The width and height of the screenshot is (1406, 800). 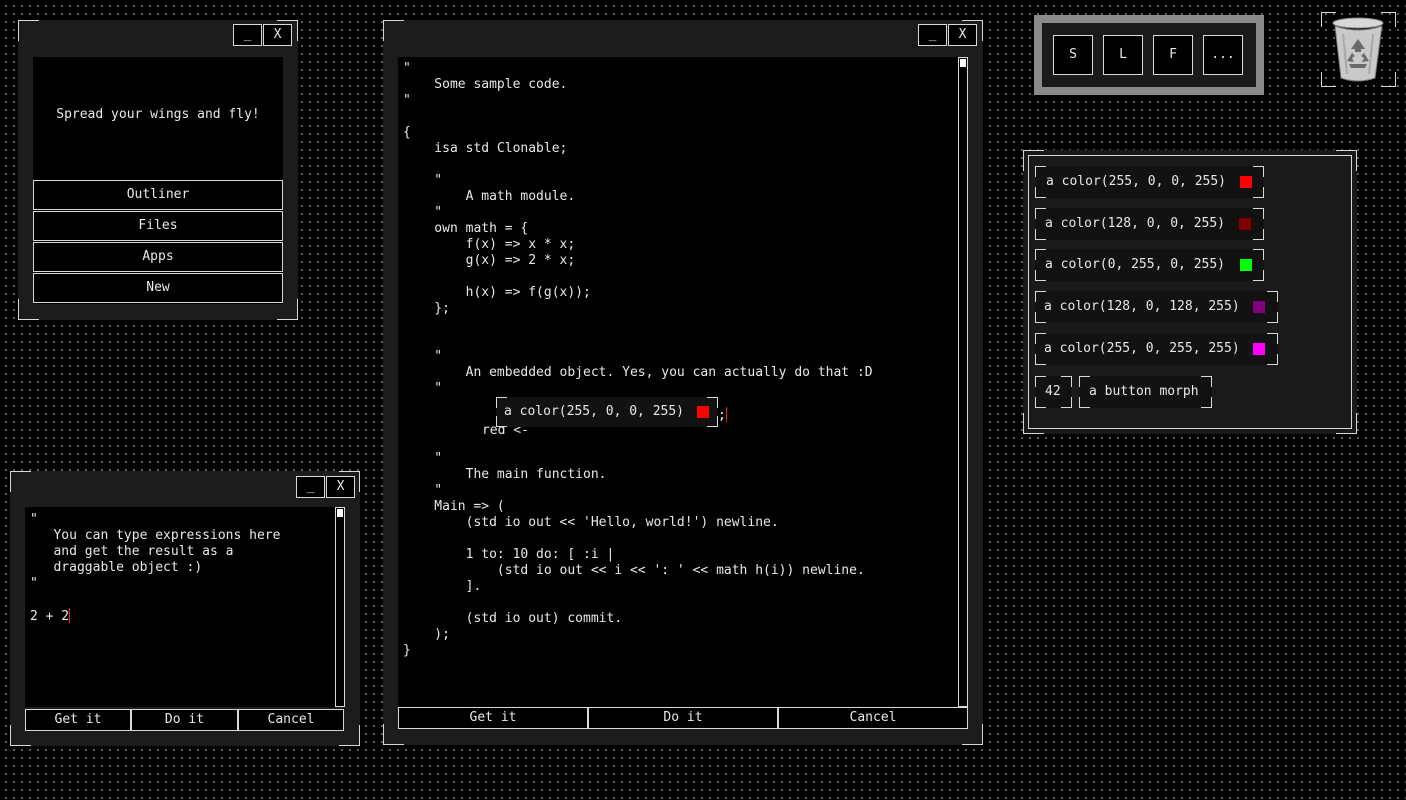 What do you see at coordinates (158, 288) in the screenshot?
I see `menu-item-new: New` at bounding box center [158, 288].